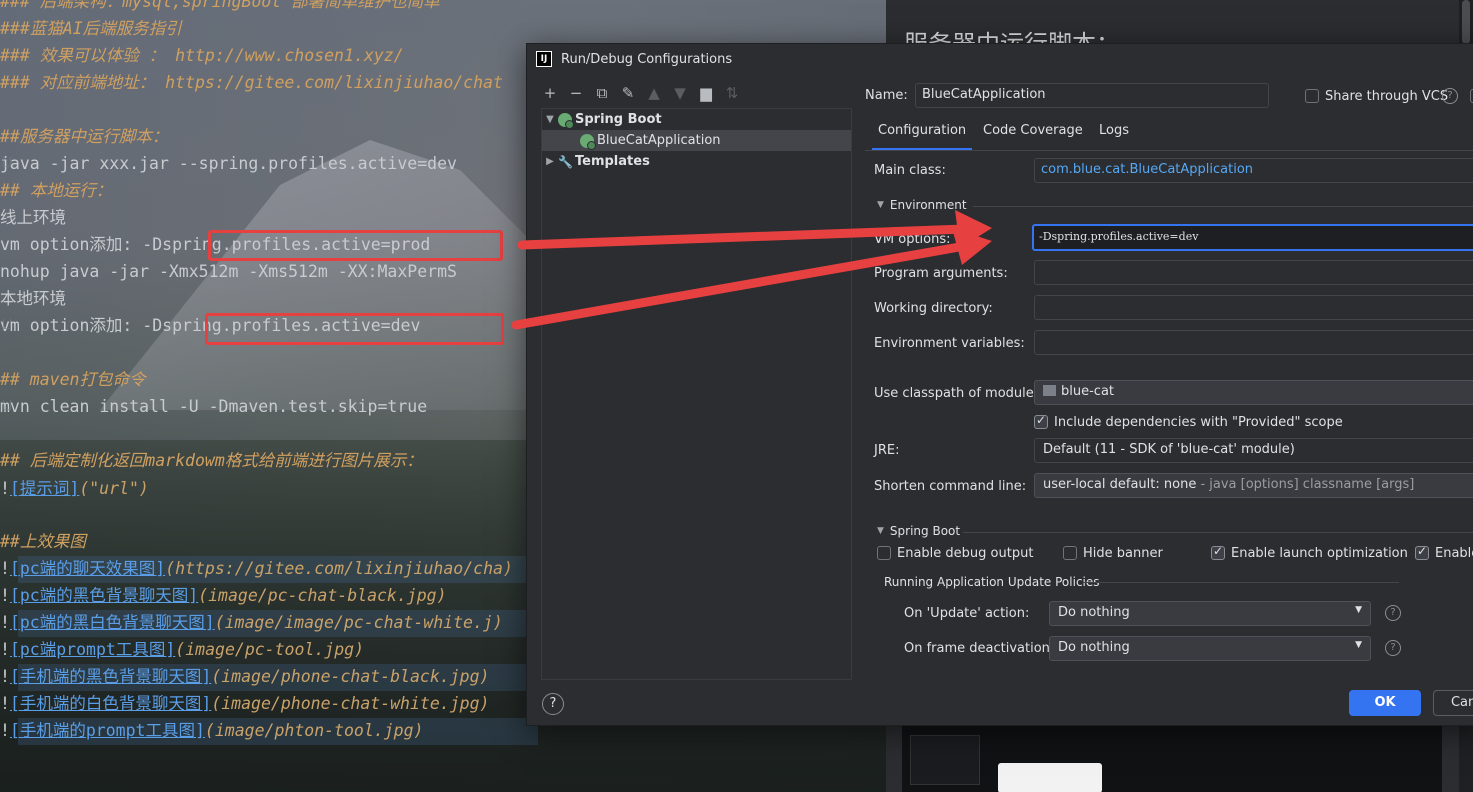  I want to click on on-update-select: Do nothing ▼, so click(1210, 613).